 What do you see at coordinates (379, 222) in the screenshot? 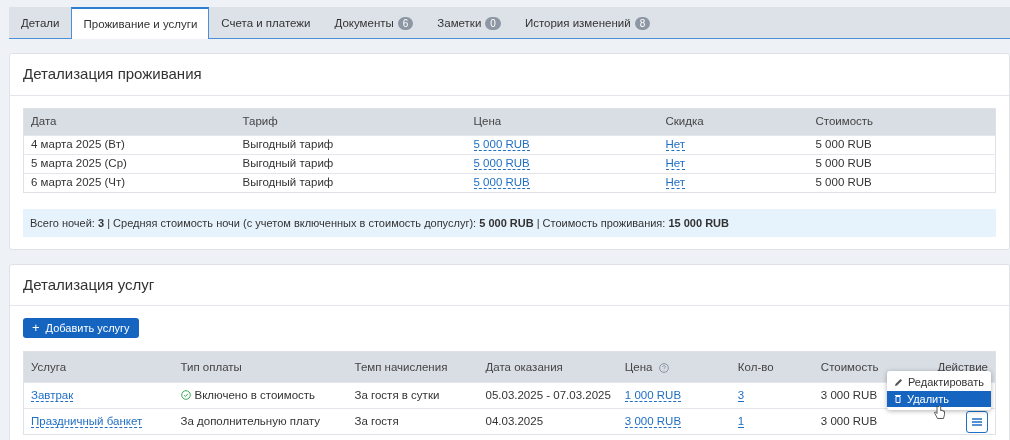
I see `summary-text: Всего ночей: 3 | Средняя стоимость ночи (с учетом включенных в стоимость допуслуг): 5 000 RUB | Стоимость проживания: 15 000 RUB` at bounding box center [379, 222].